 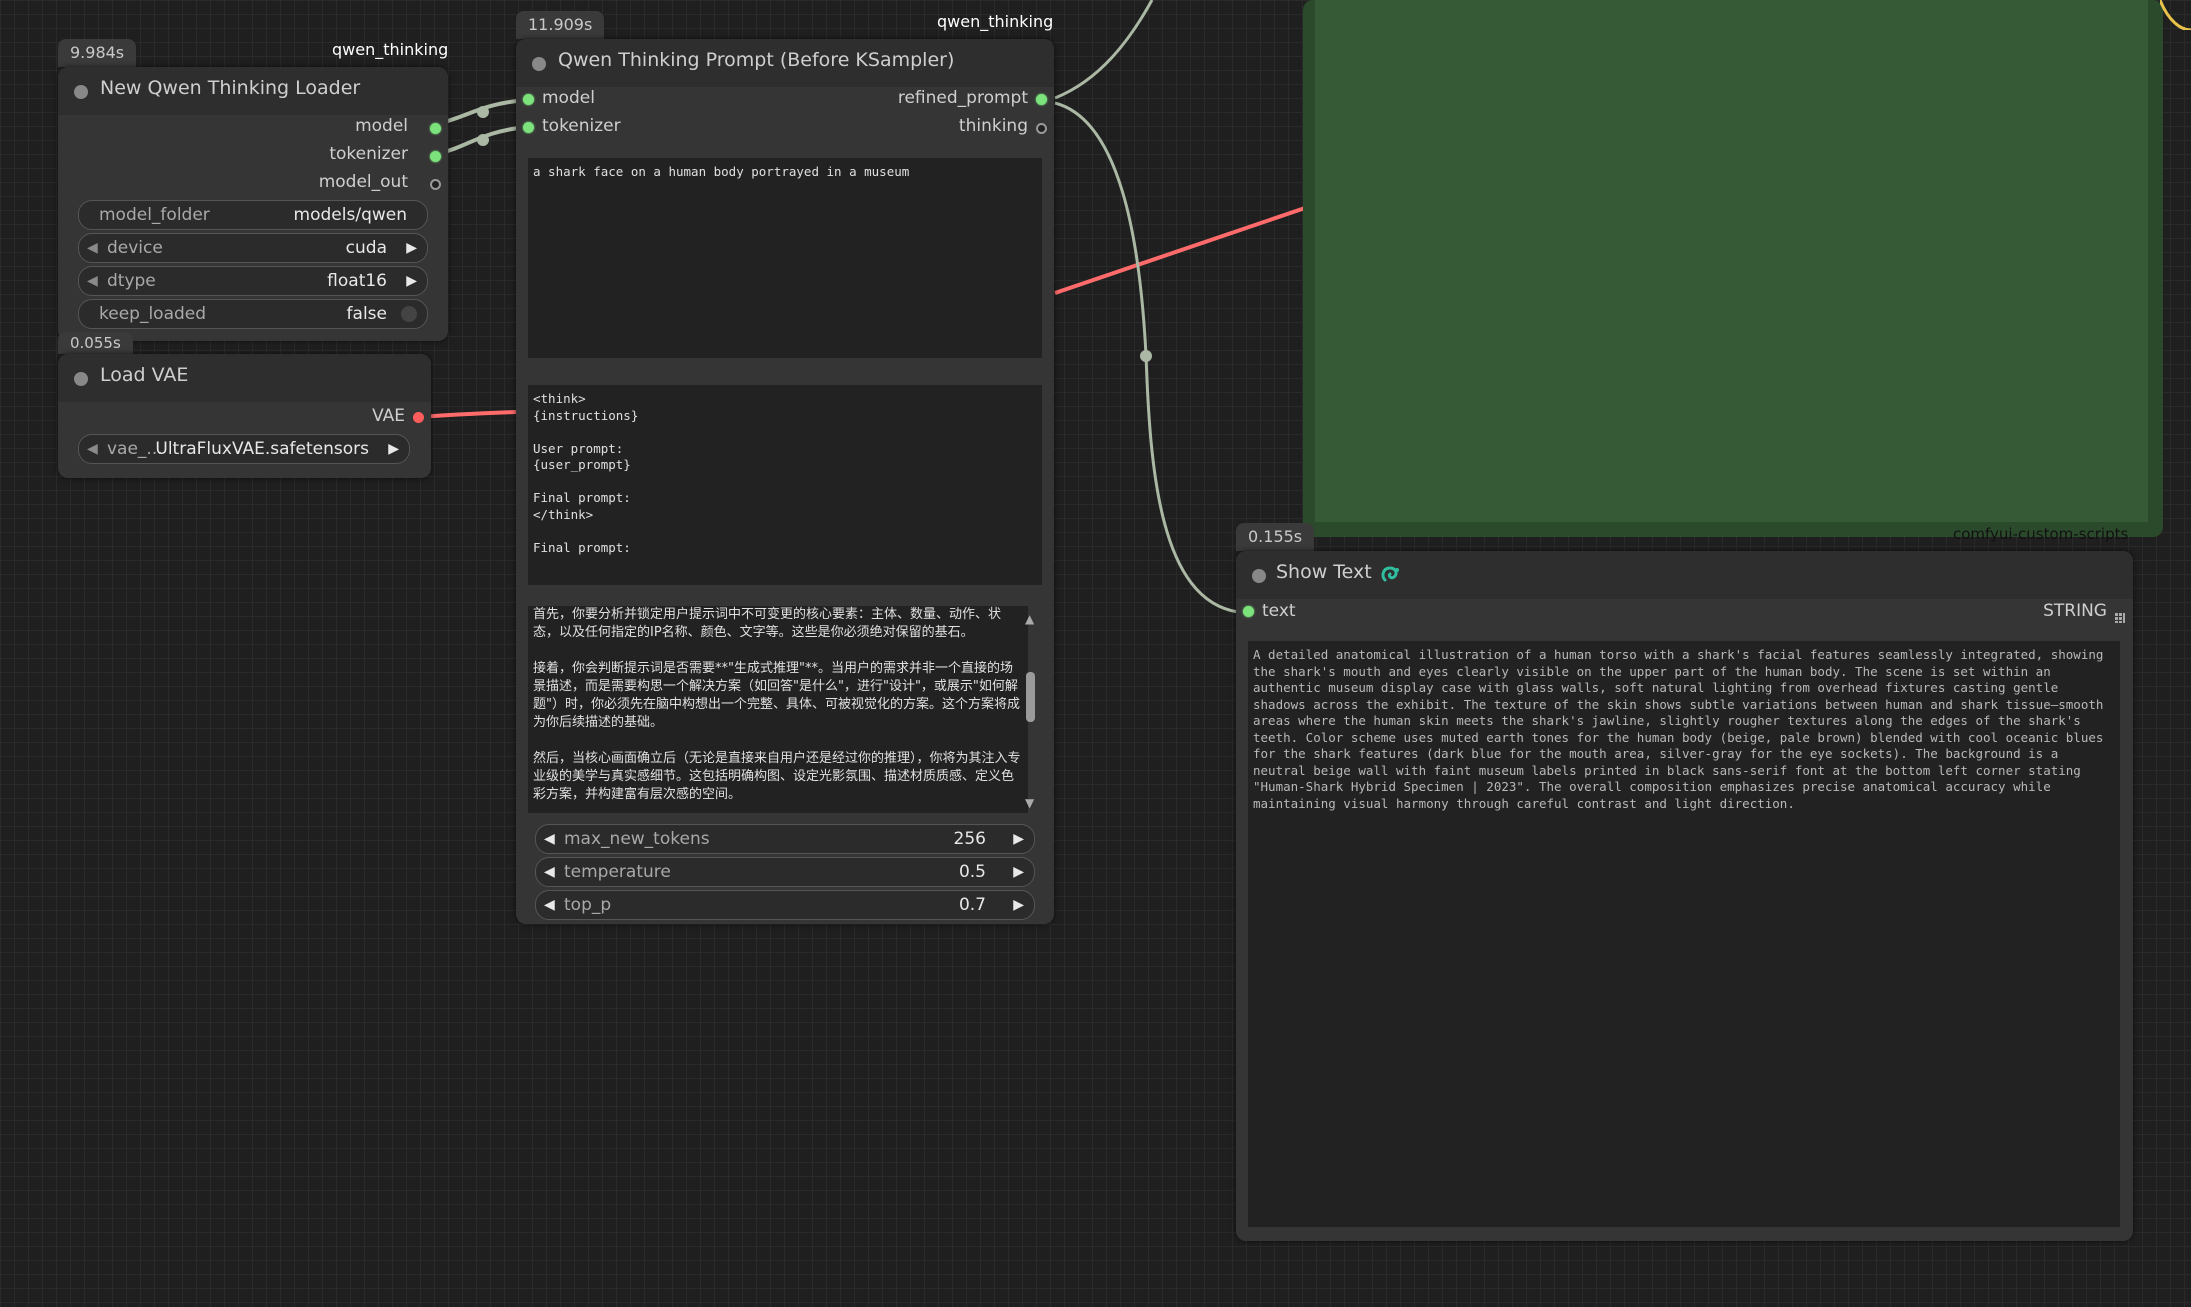 I want to click on temperature-slider: ◀ temperature 0.5 ▶, so click(x=785, y=872).